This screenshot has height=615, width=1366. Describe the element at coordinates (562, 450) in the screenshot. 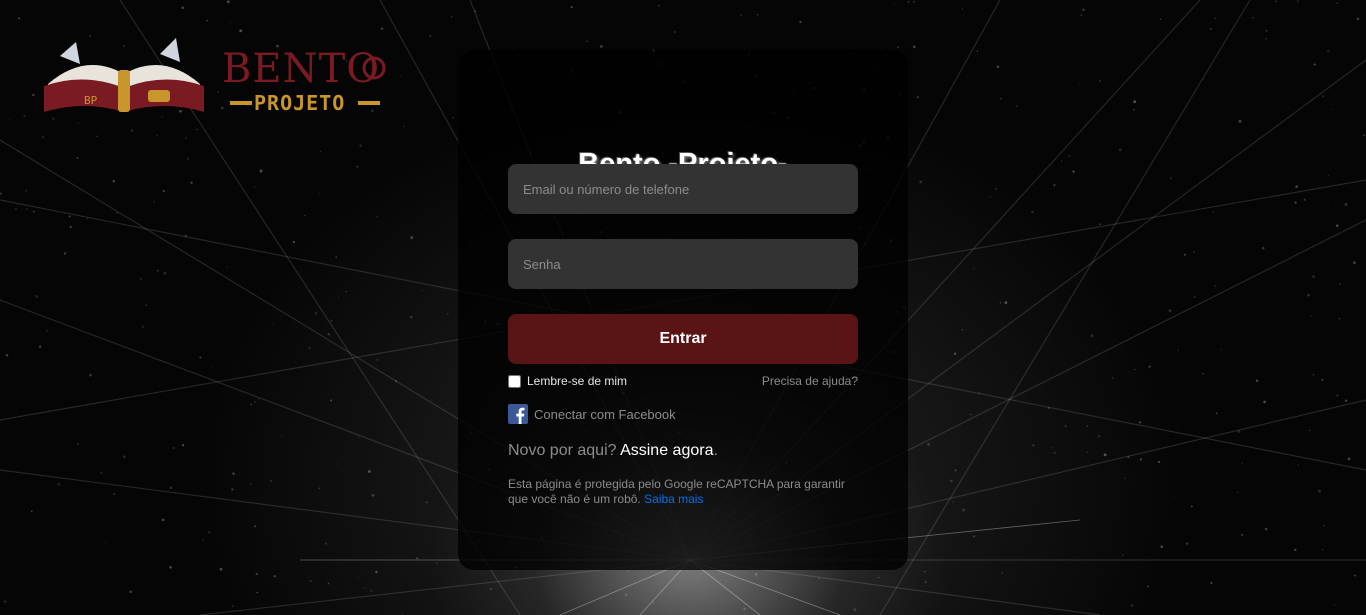

I see `signup-prompt-text: Novo por aqui?` at that location.